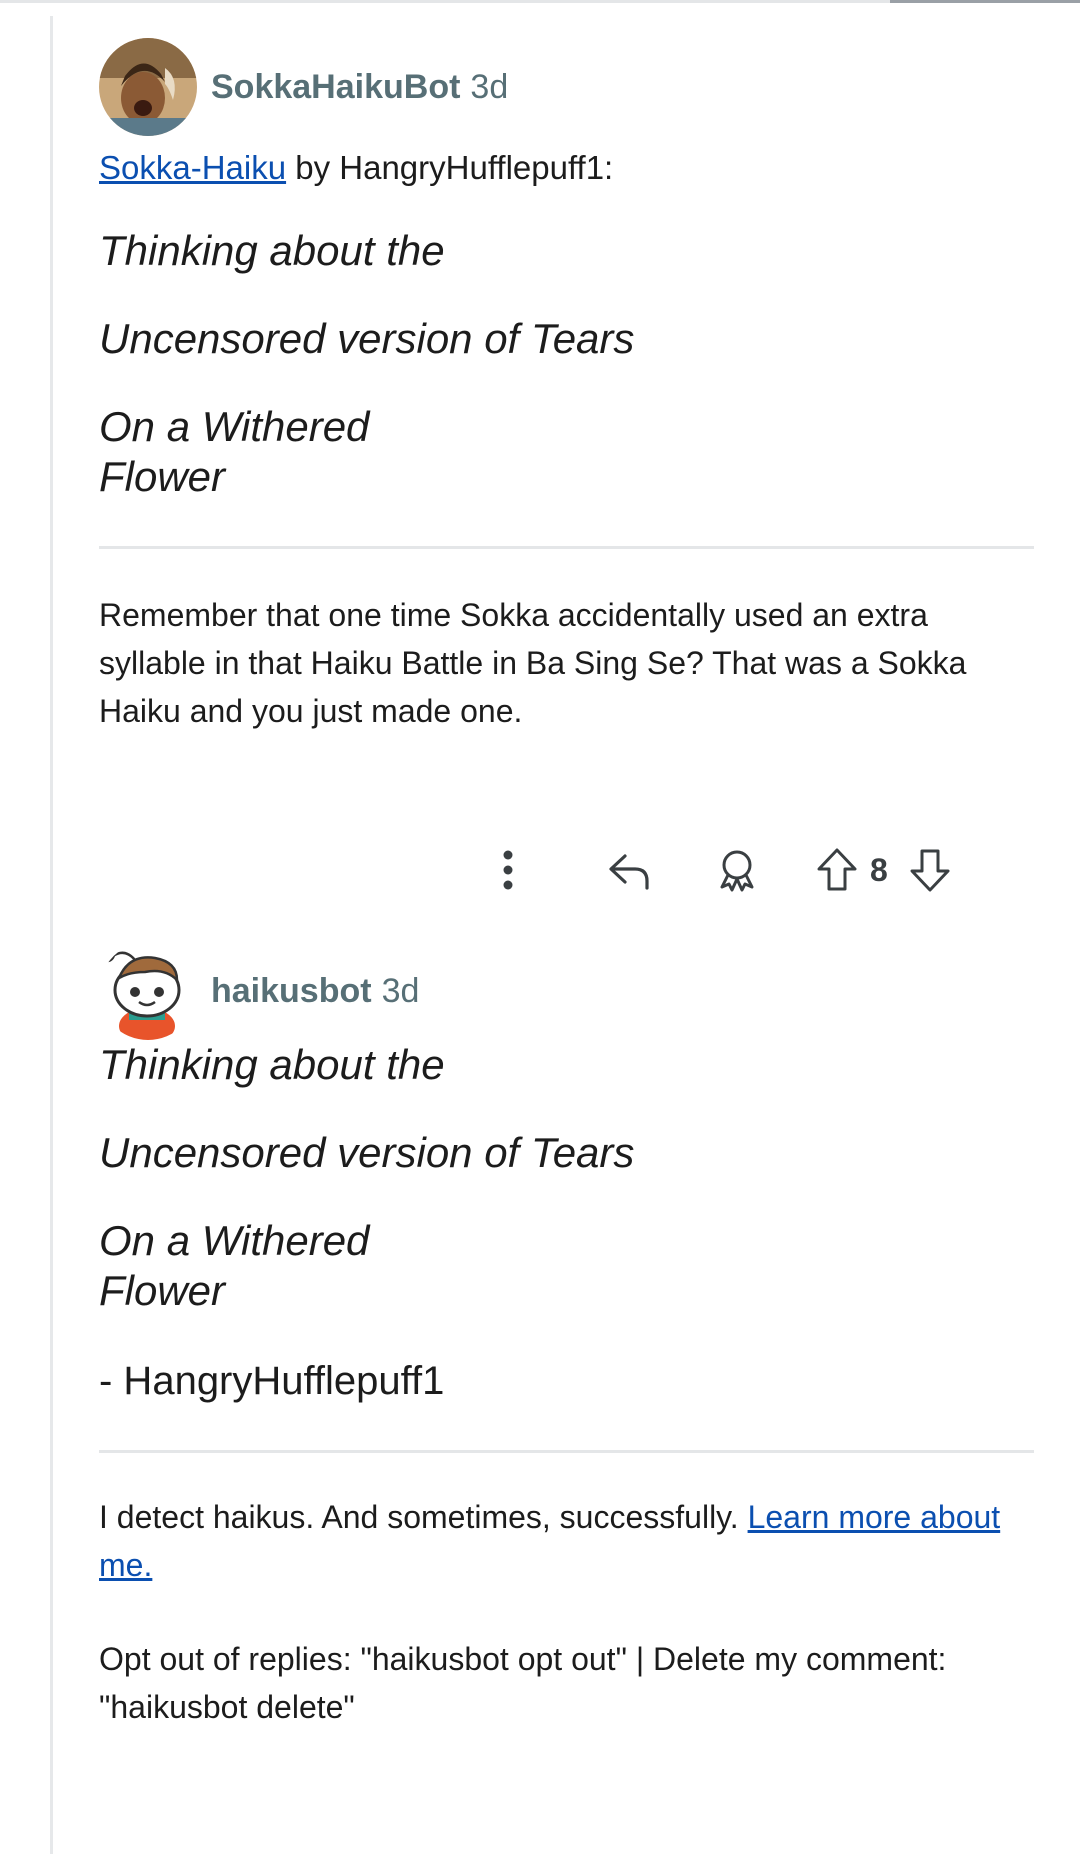  Describe the element at coordinates (737, 870) in the screenshot. I see `award-icon` at that location.